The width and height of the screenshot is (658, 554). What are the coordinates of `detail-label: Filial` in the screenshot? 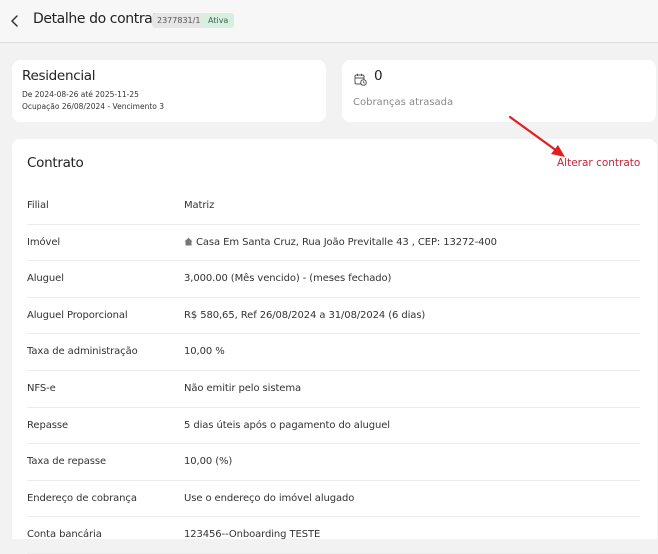 It's located at (38, 205).